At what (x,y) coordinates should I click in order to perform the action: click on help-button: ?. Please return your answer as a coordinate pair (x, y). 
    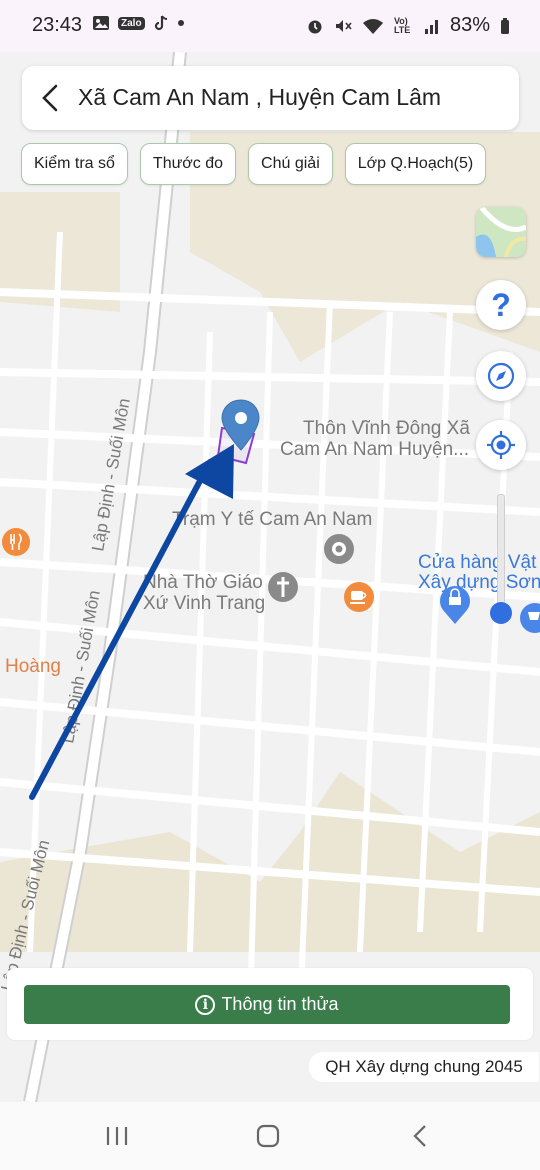
    Looking at the image, I should click on (501, 305).